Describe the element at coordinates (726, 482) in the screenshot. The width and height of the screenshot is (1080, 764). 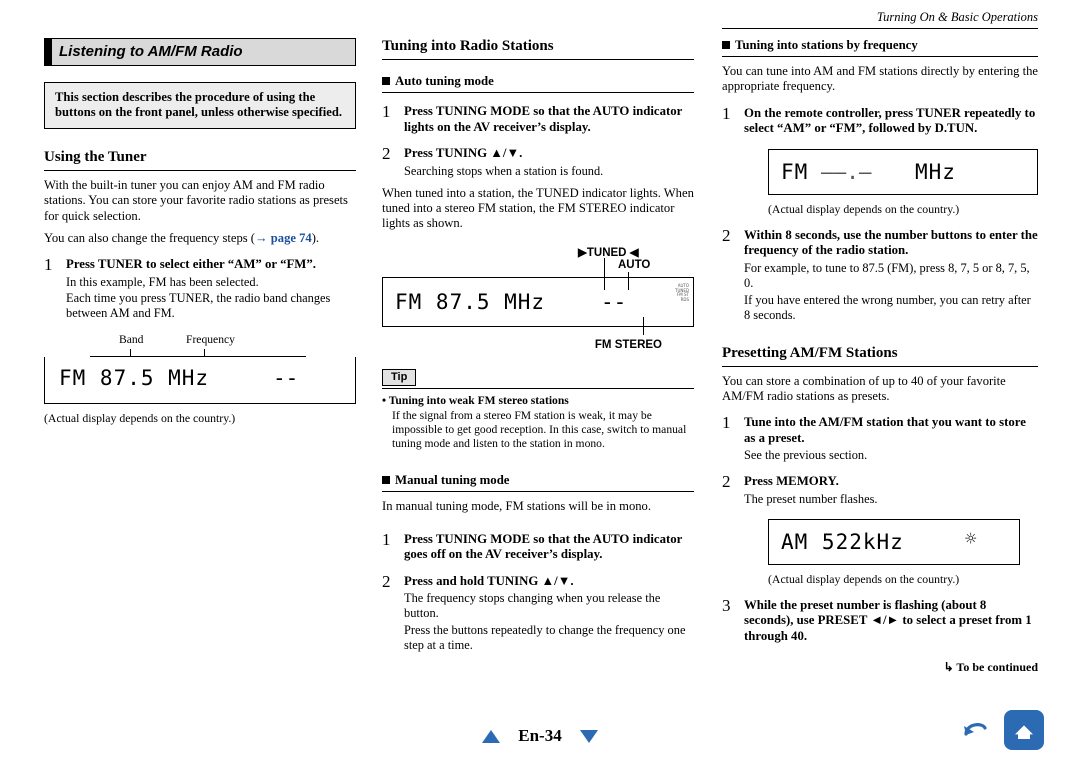
I see `preset-step-2-number: 2` at that location.